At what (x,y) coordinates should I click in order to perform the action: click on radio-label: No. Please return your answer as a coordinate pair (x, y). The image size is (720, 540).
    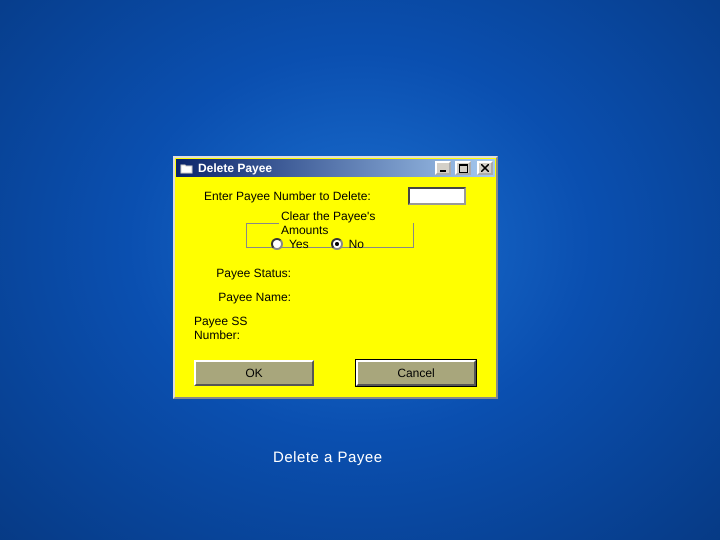
    Looking at the image, I should click on (356, 244).